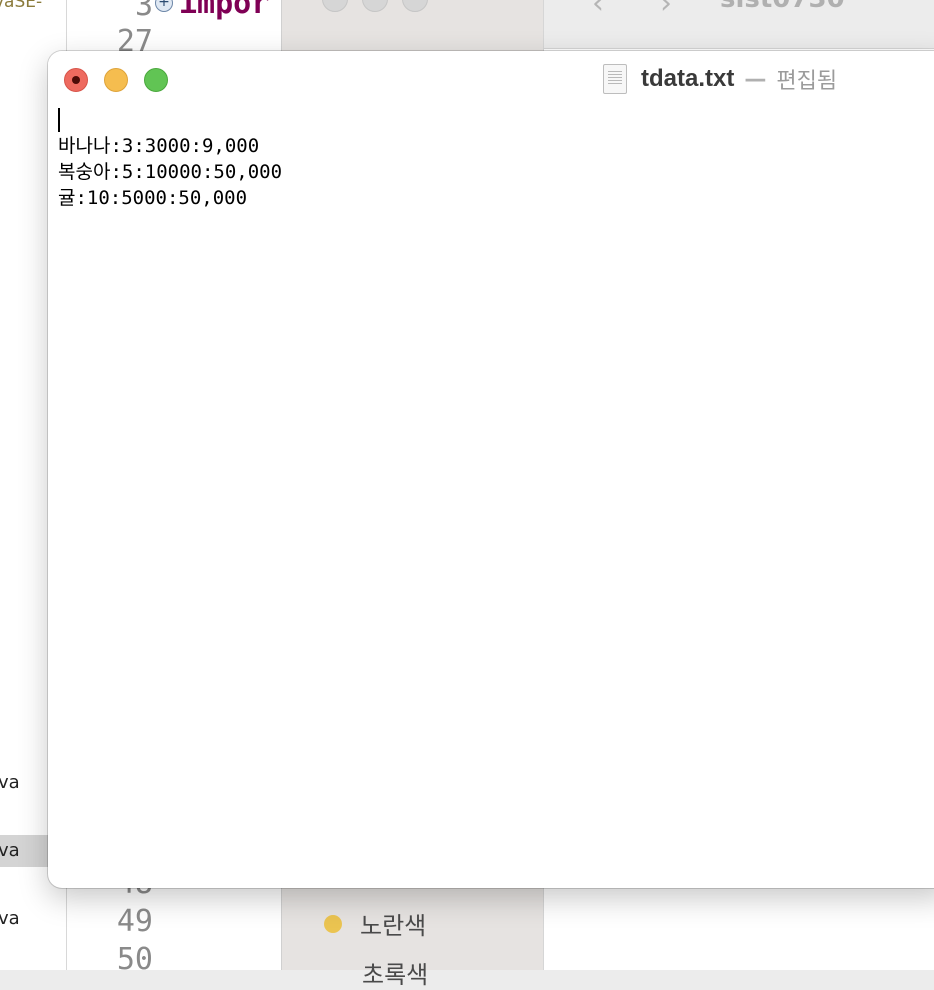 The image size is (934, 990). Describe the element at coordinates (170, 172) in the screenshot. I see `text-line: 복숭아:5:10000:50,000` at that location.